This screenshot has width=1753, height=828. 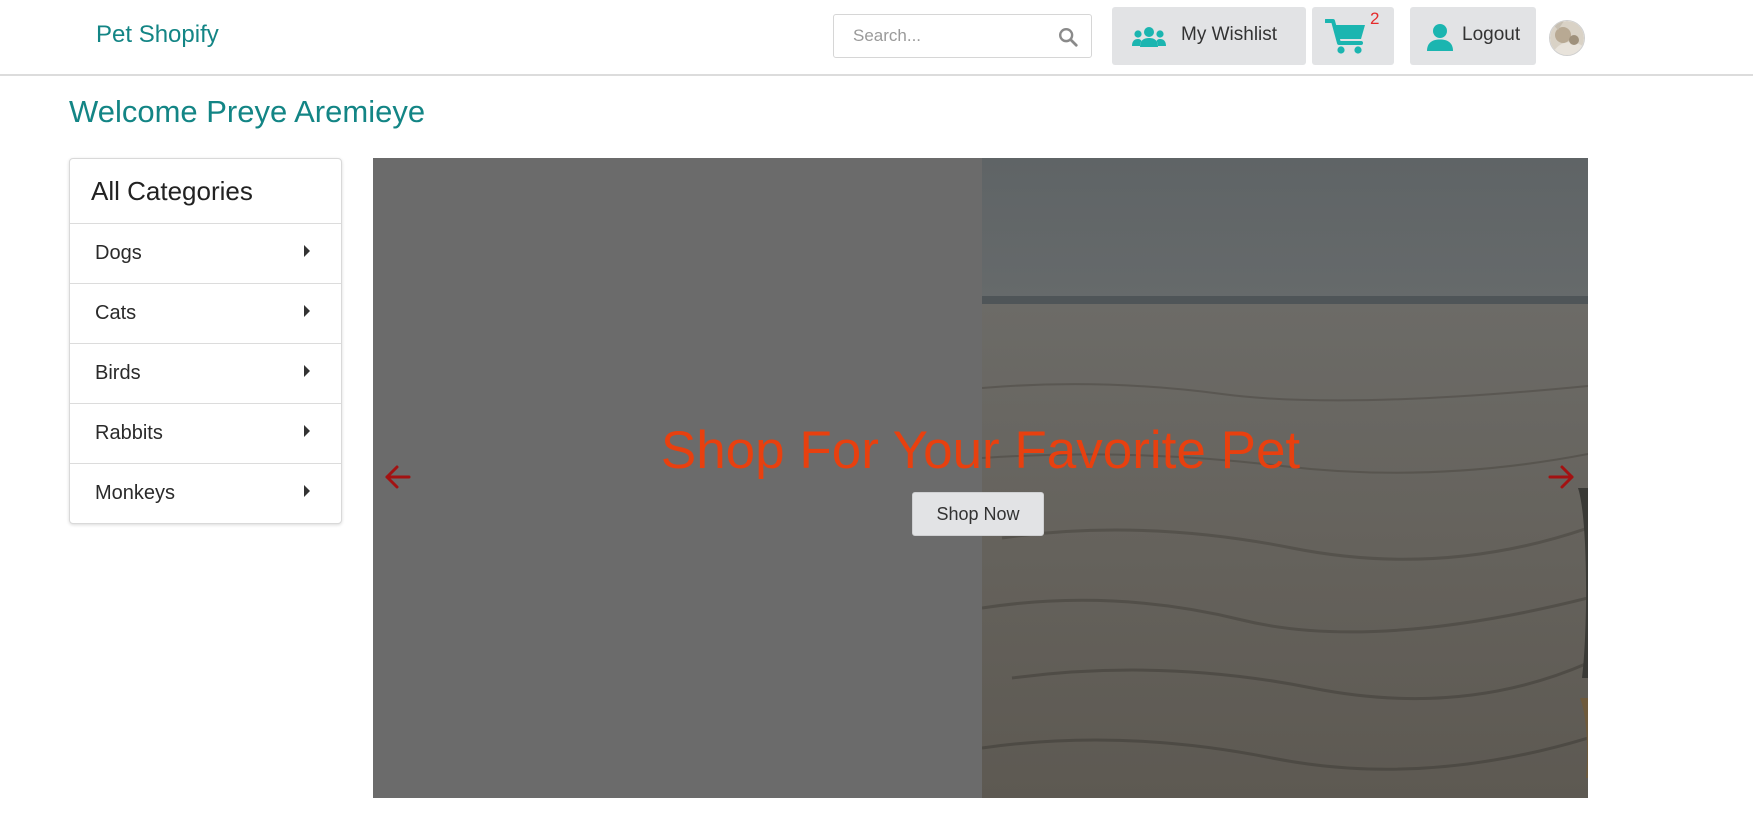 What do you see at coordinates (1149, 37) in the screenshot?
I see `users-icon` at bounding box center [1149, 37].